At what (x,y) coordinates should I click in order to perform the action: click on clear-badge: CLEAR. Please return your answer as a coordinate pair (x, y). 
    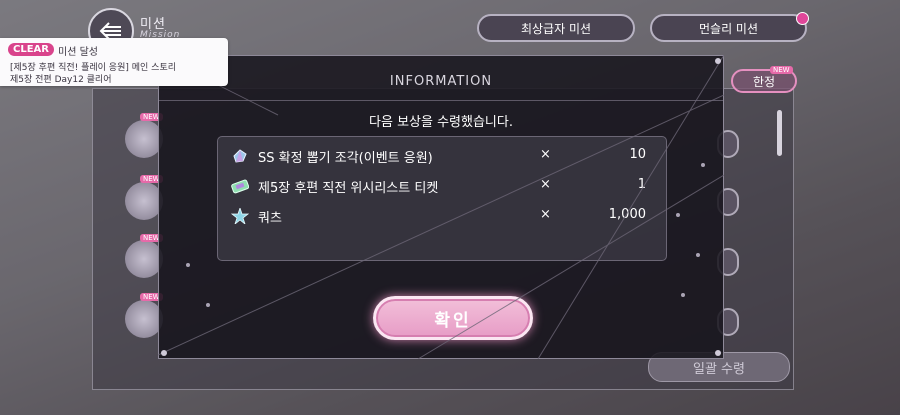
    Looking at the image, I should click on (31, 49).